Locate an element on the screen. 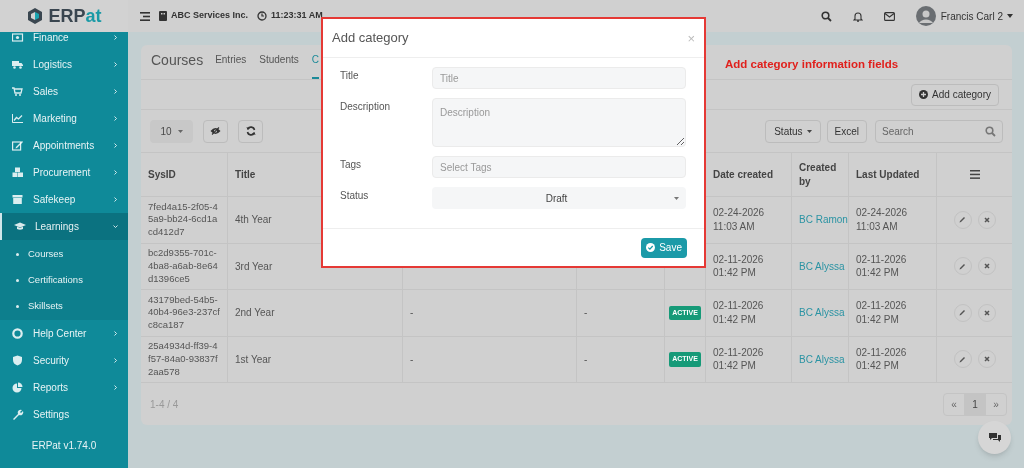 The height and width of the screenshot is (468, 1024). column-header: Date created is located at coordinates (743, 174).